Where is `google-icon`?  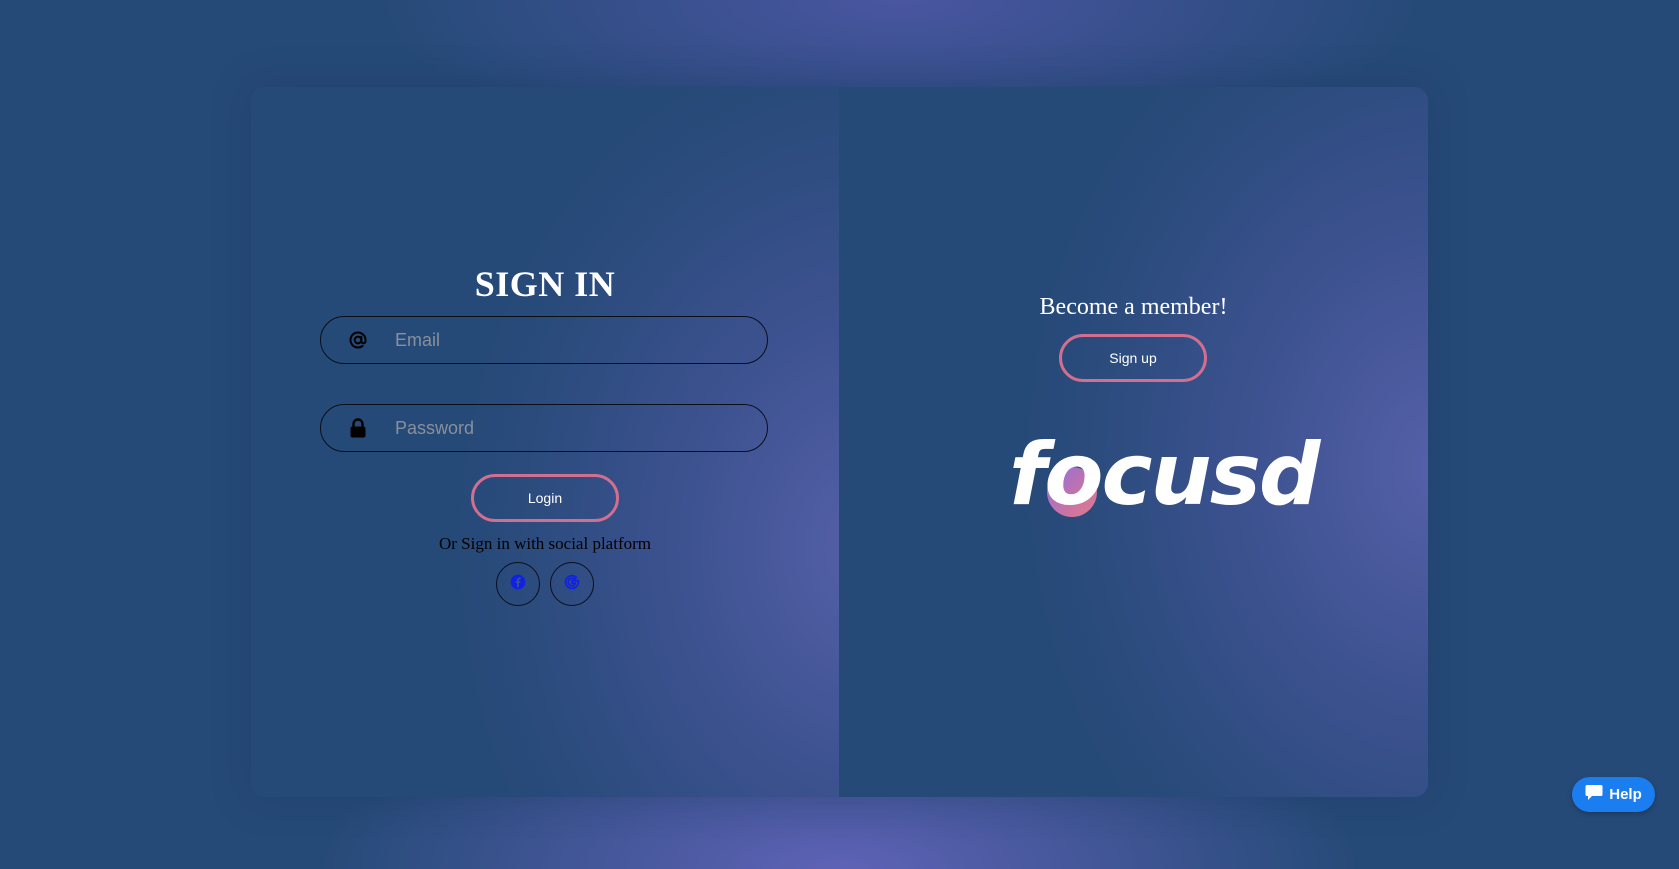 google-icon is located at coordinates (572, 584).